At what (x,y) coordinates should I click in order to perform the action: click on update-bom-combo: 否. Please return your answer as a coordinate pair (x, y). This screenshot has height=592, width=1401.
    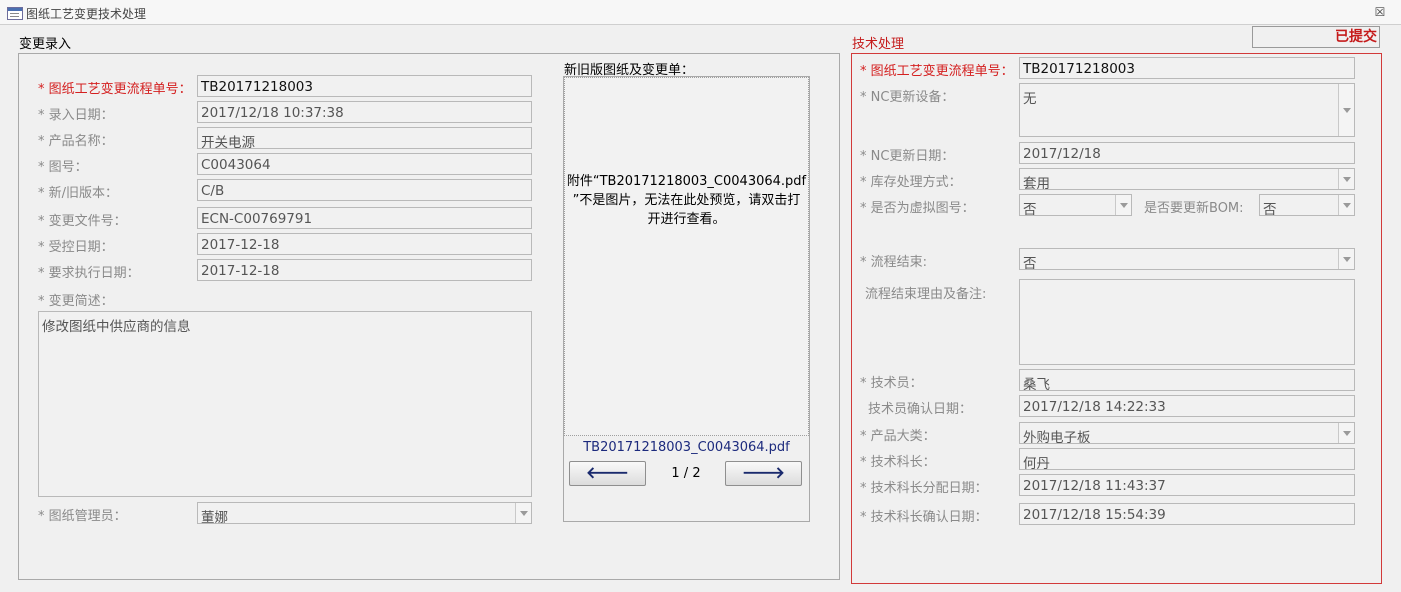
    Looking at the image, I should click on (1307, 205).